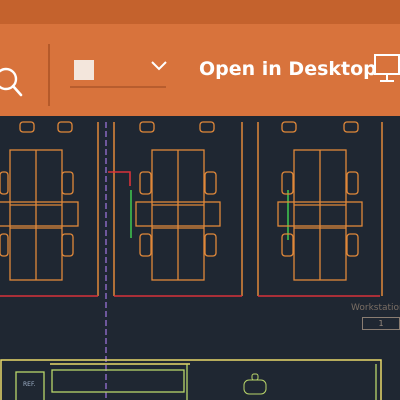 The width and height of the screenshot is (400, 400). Describe the element at coordinates (118, 70) in the screenshot. I see `layer-dropdown` at that location.